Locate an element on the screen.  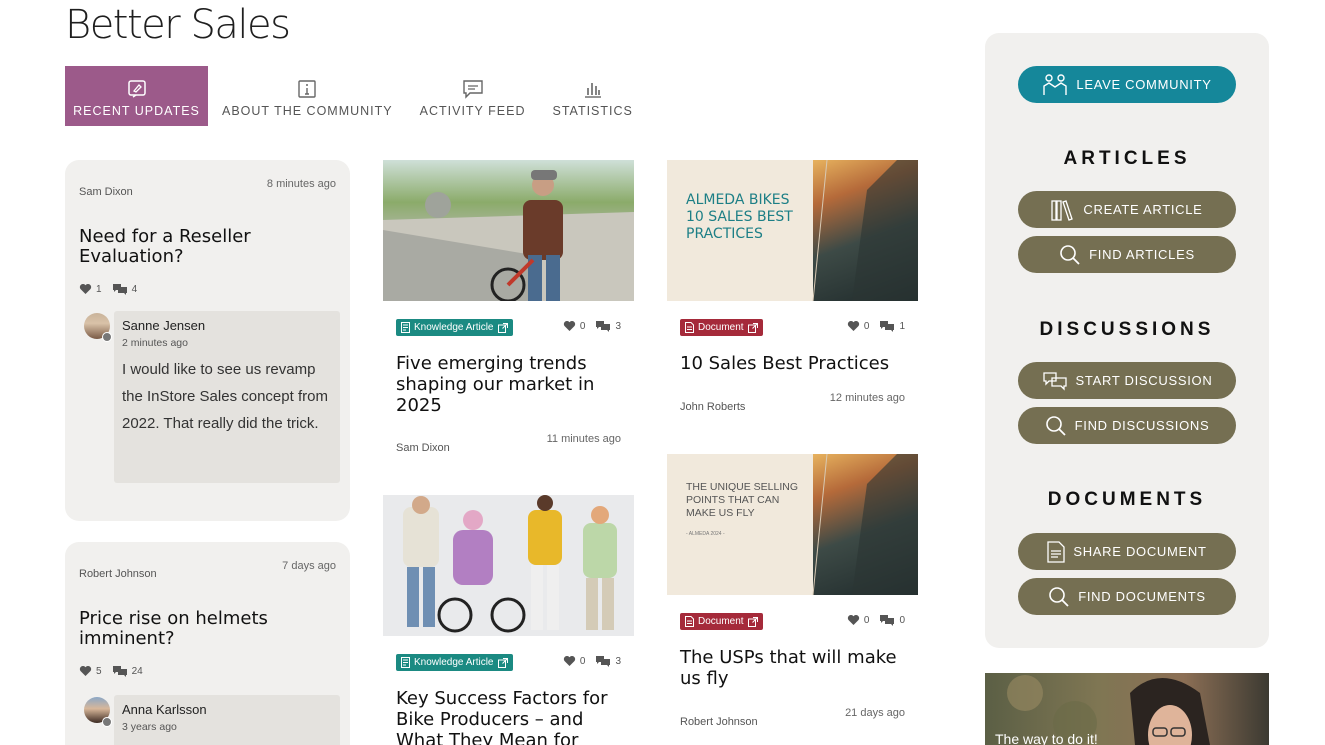
section-heading-documents: DOCUMENTS is located at coordinates (1127, 499).